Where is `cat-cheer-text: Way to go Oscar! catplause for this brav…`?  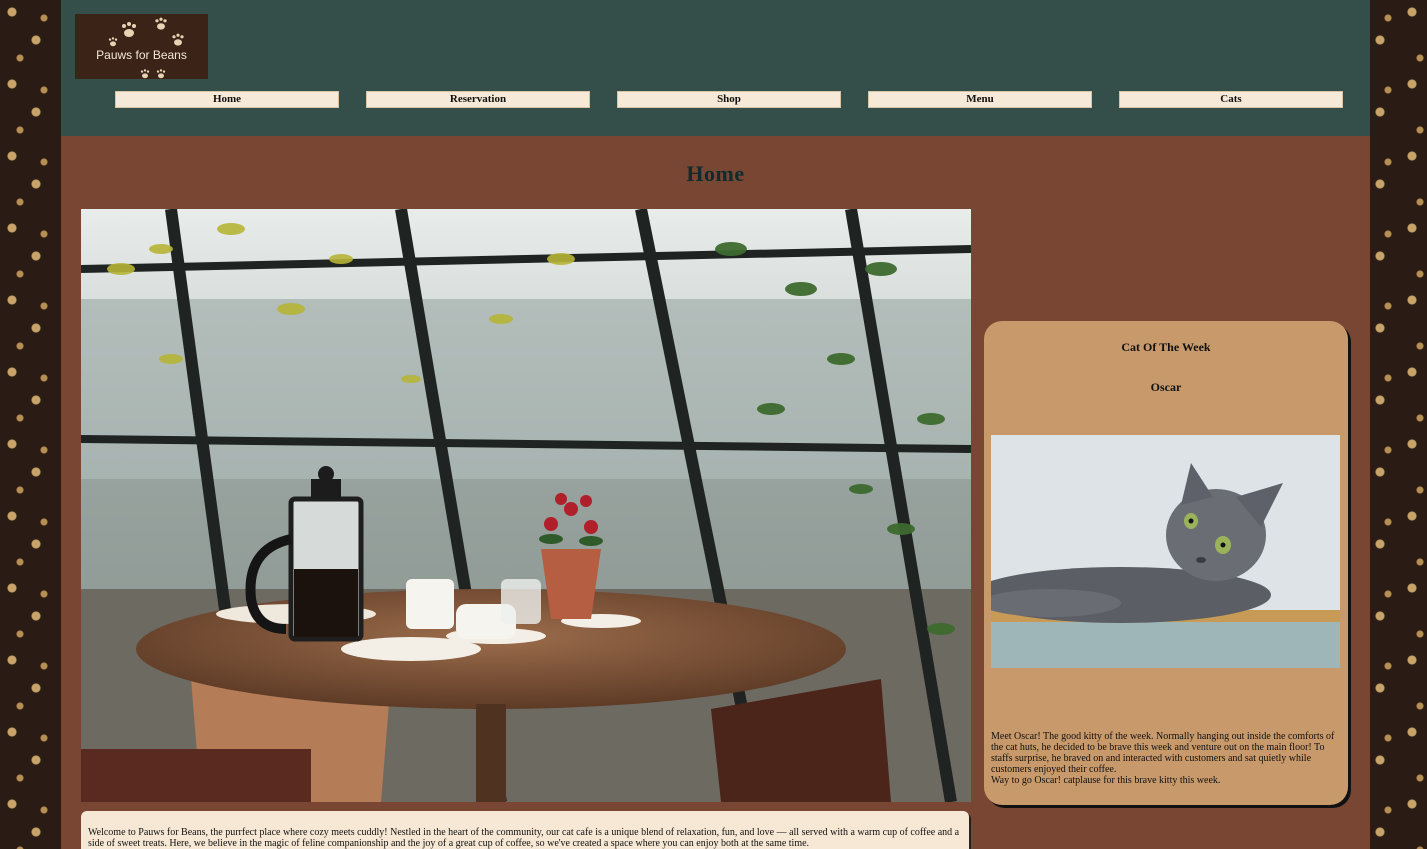 cat-cheer-text: Way to go Oscar! catplause for this brav… is located at coordinates (1106, 780).